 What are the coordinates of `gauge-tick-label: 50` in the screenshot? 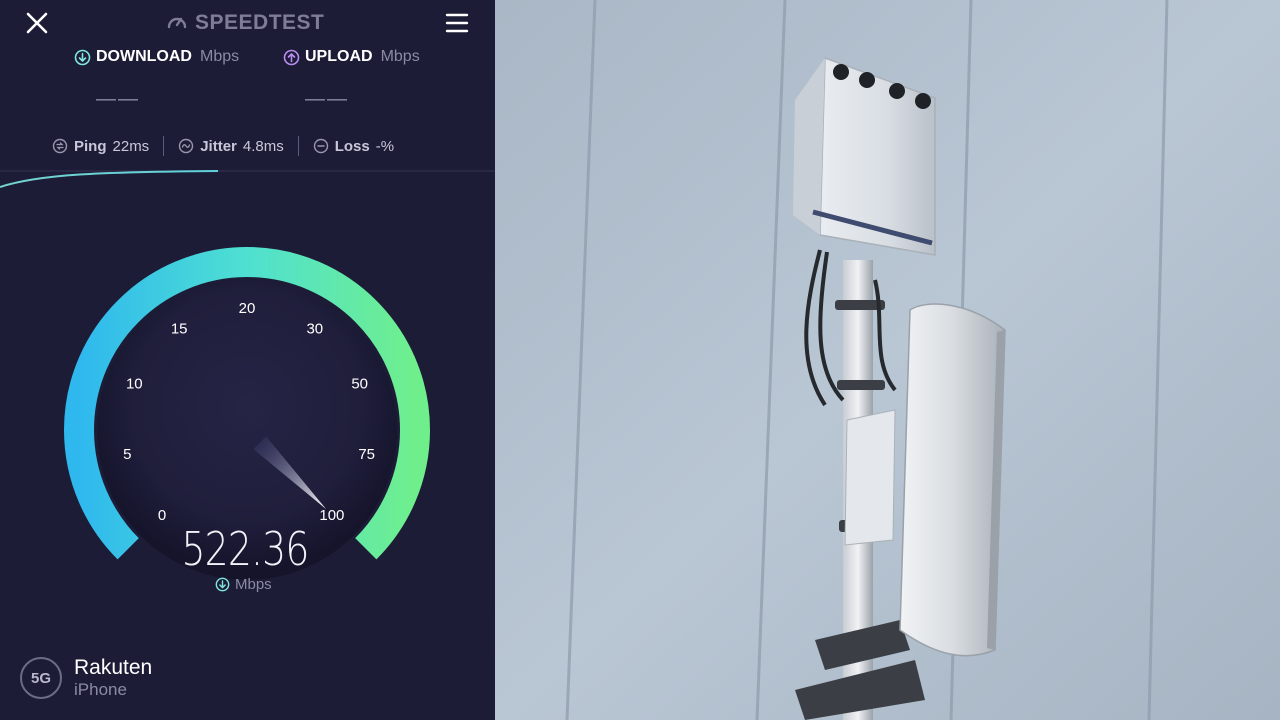 It's located at (359, 383).